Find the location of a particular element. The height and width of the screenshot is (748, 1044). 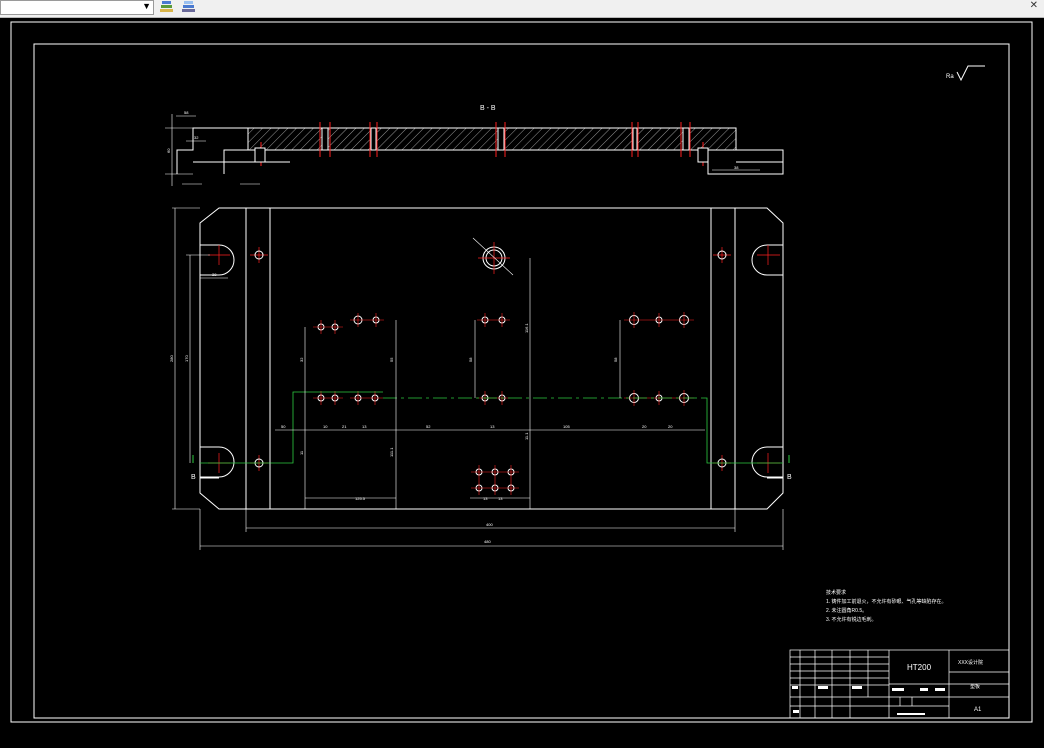

note-line: 2. 未注圆角R0.5。 is located at coordinates (846, 610).